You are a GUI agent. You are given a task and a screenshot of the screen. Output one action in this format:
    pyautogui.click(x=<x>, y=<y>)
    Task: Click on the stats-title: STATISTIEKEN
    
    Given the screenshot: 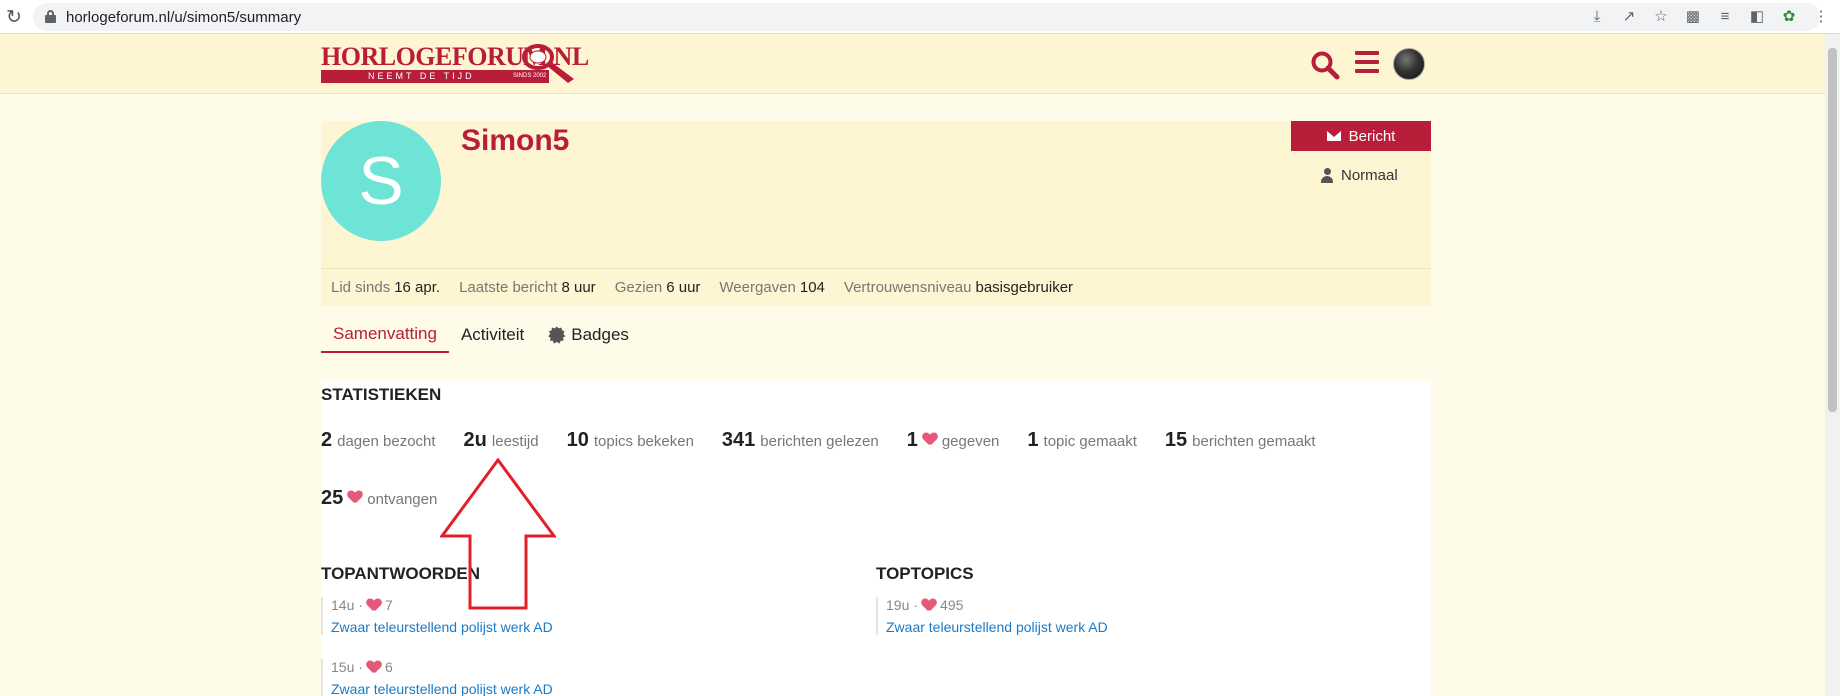 What is the action you would take?
    pyautogui.click(x=381, y=394)
    